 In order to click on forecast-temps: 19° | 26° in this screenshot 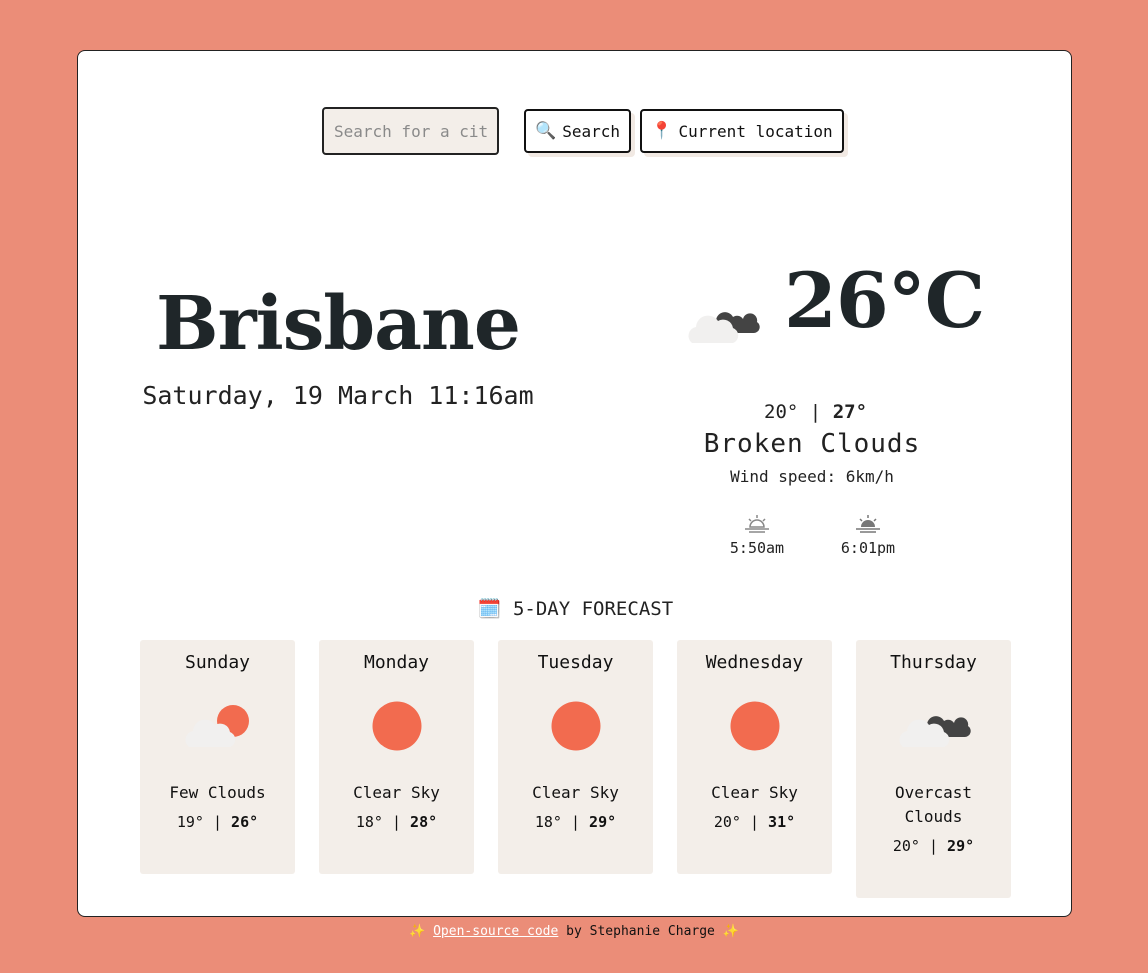, I will do `click(217, 822)`.